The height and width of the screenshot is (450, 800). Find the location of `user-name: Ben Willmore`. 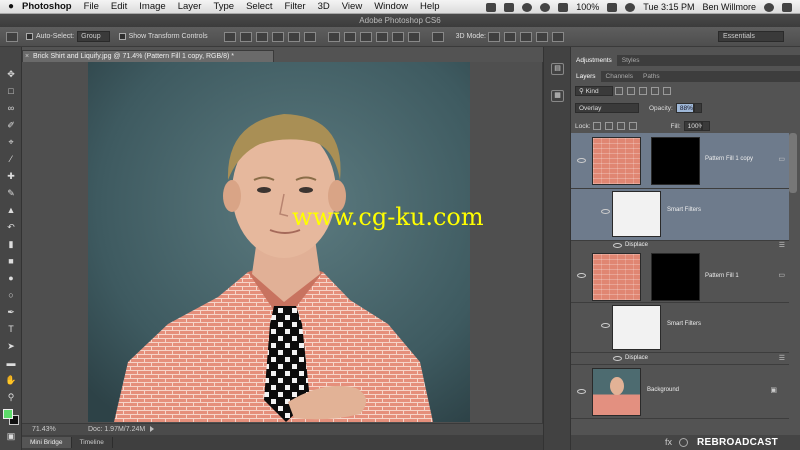

user-name: Ben Willmore is located at coordinates (729, 7).